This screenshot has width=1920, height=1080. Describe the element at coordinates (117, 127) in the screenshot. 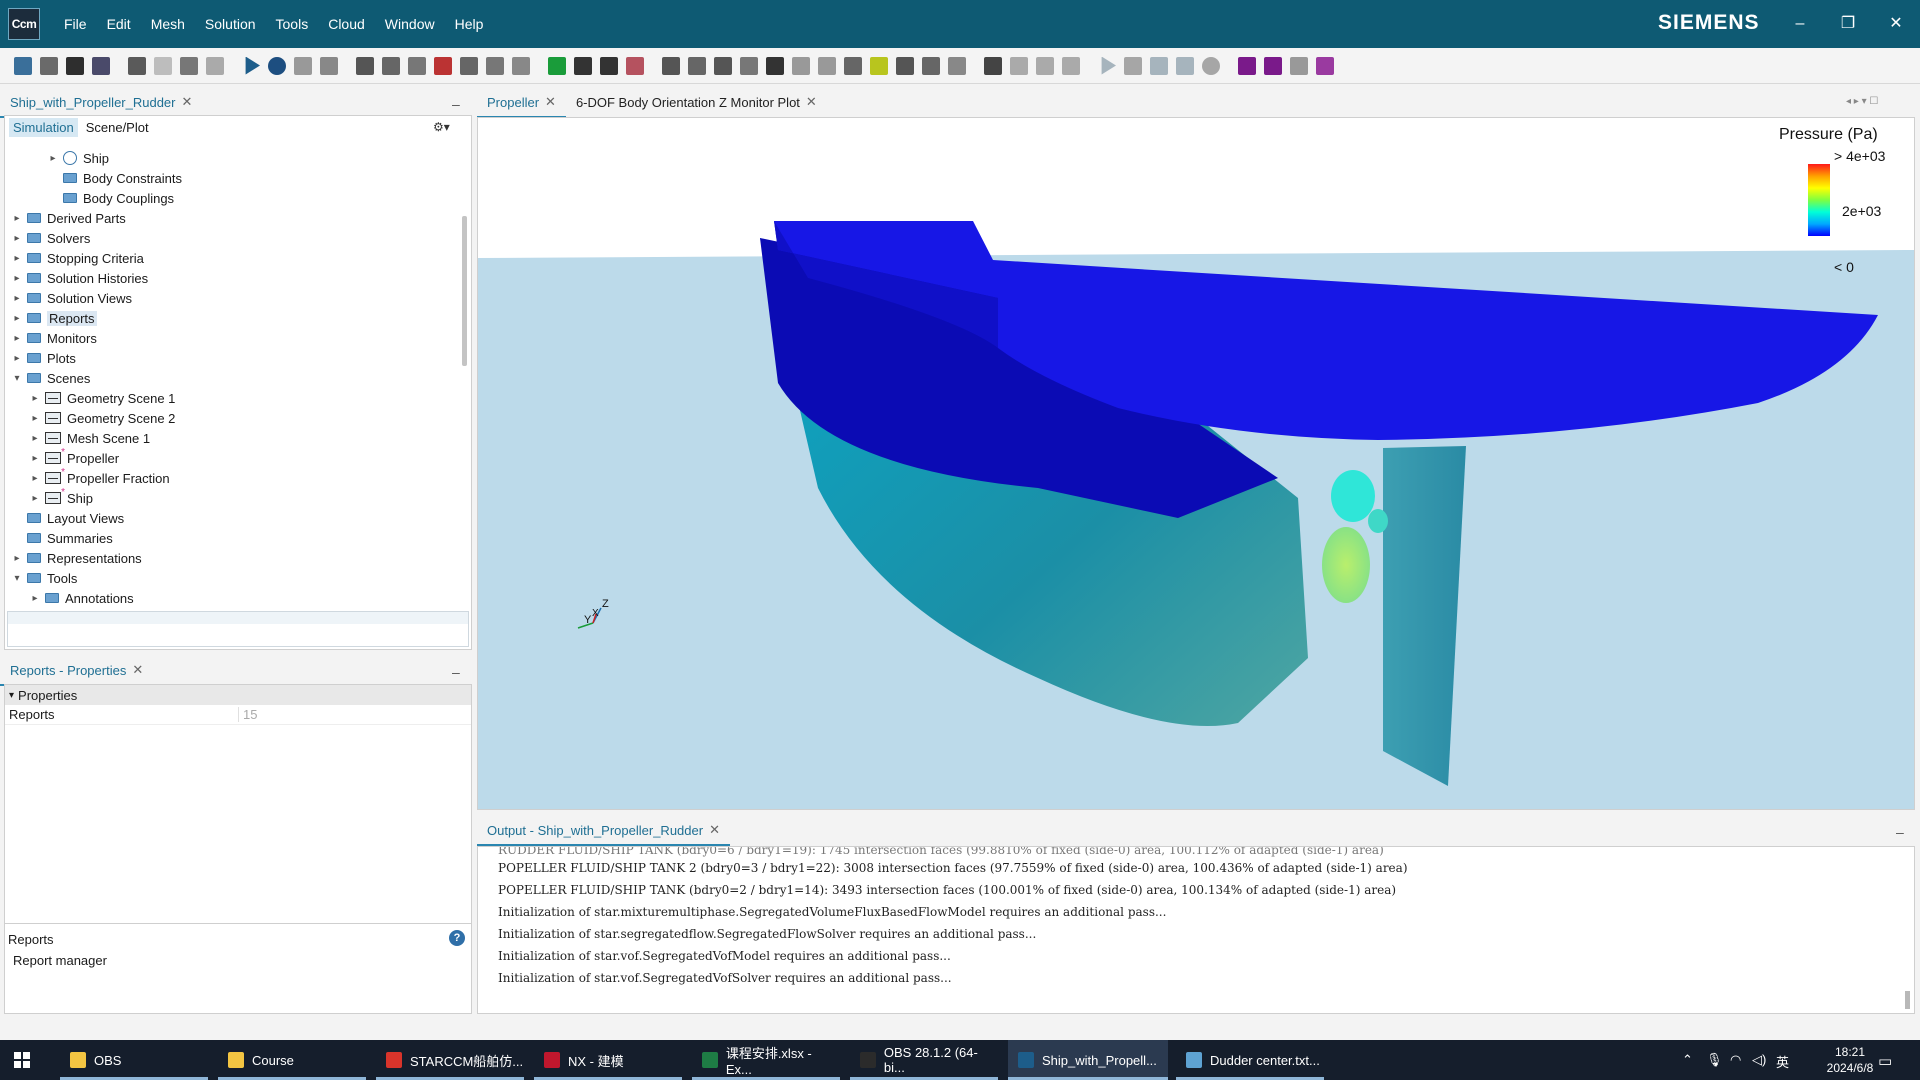

I see `subtab-scene-plot: Scene/Plot` at that location.